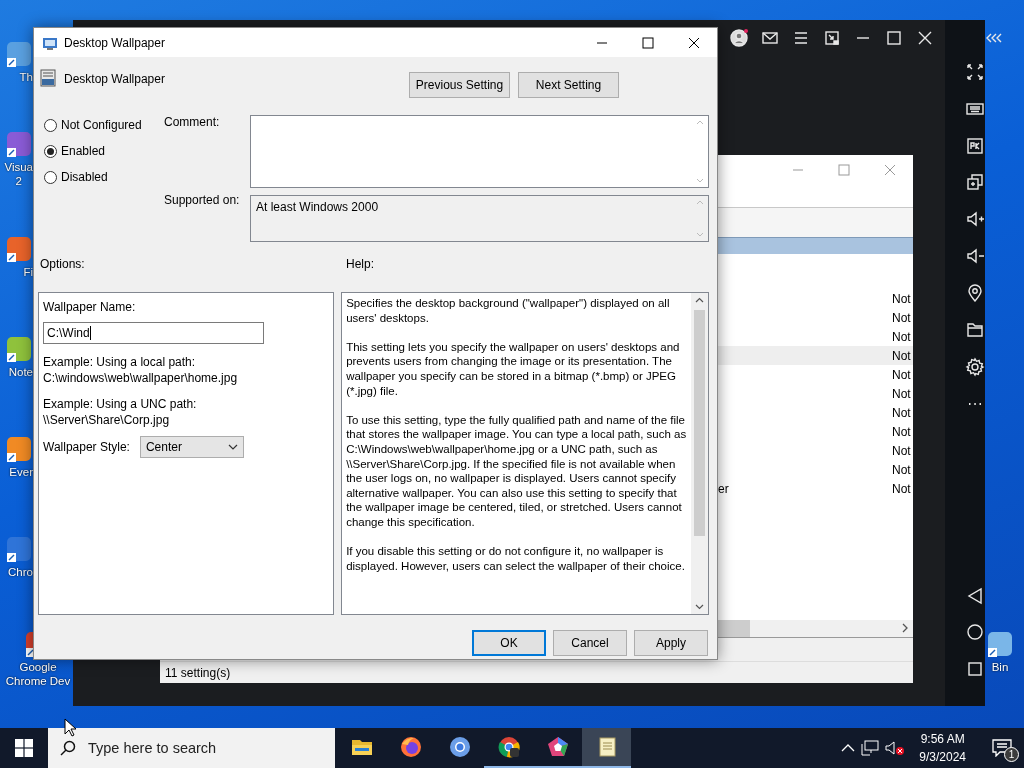 Image resolution: width=1024 pixels, height=768 pixels. What do you see at coordinates (848, 748) in the screenshot?
I see `chevron-up-icon` at bounding box center [848, 748].